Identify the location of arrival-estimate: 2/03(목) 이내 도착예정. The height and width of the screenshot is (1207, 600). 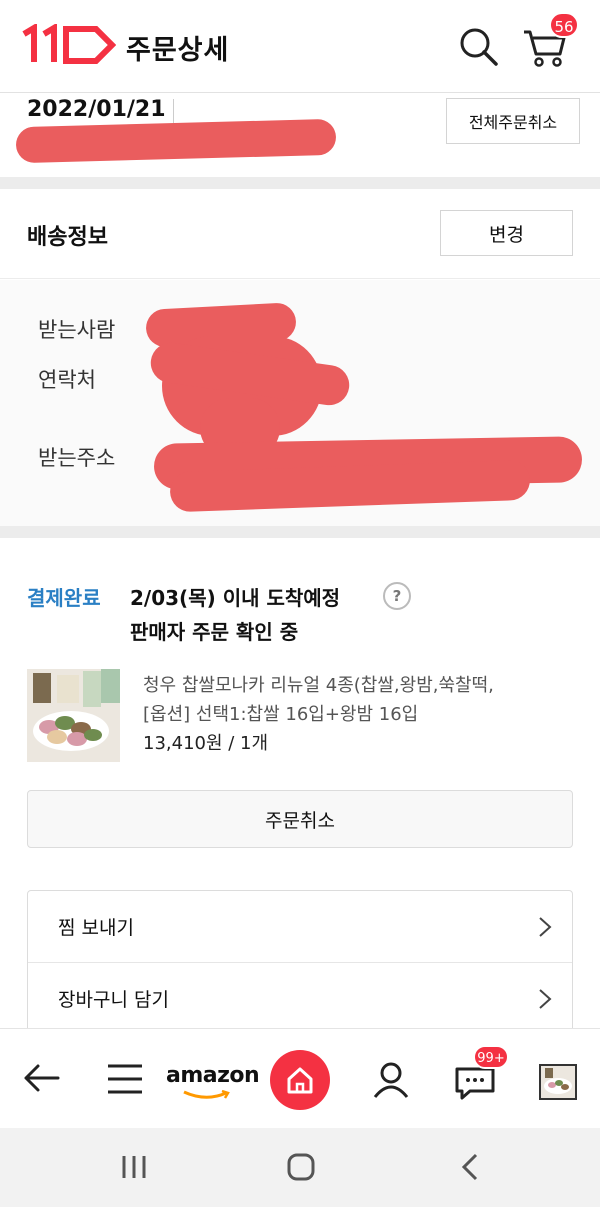
(235, 598).